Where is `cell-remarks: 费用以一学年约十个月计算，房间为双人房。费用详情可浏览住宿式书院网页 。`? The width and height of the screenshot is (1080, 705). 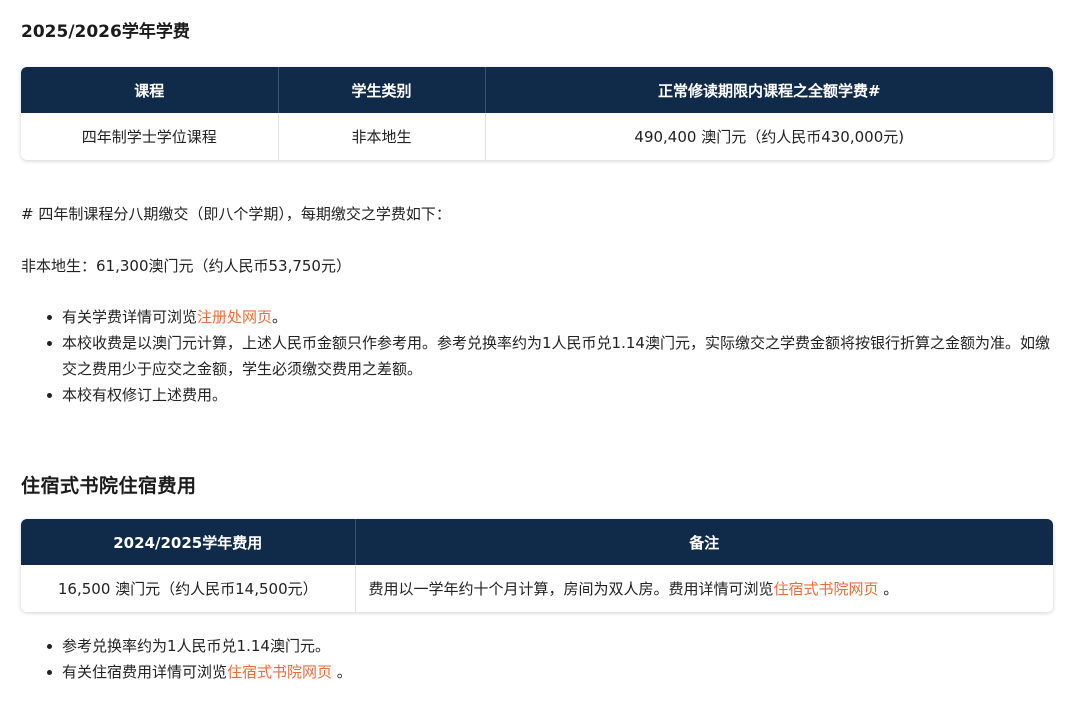
cell-remarks: 费用以一学年约十个月计算，房间为双人房。费用详情可浏览住宿式书院网页 。 is located at coordinates (704, 588).